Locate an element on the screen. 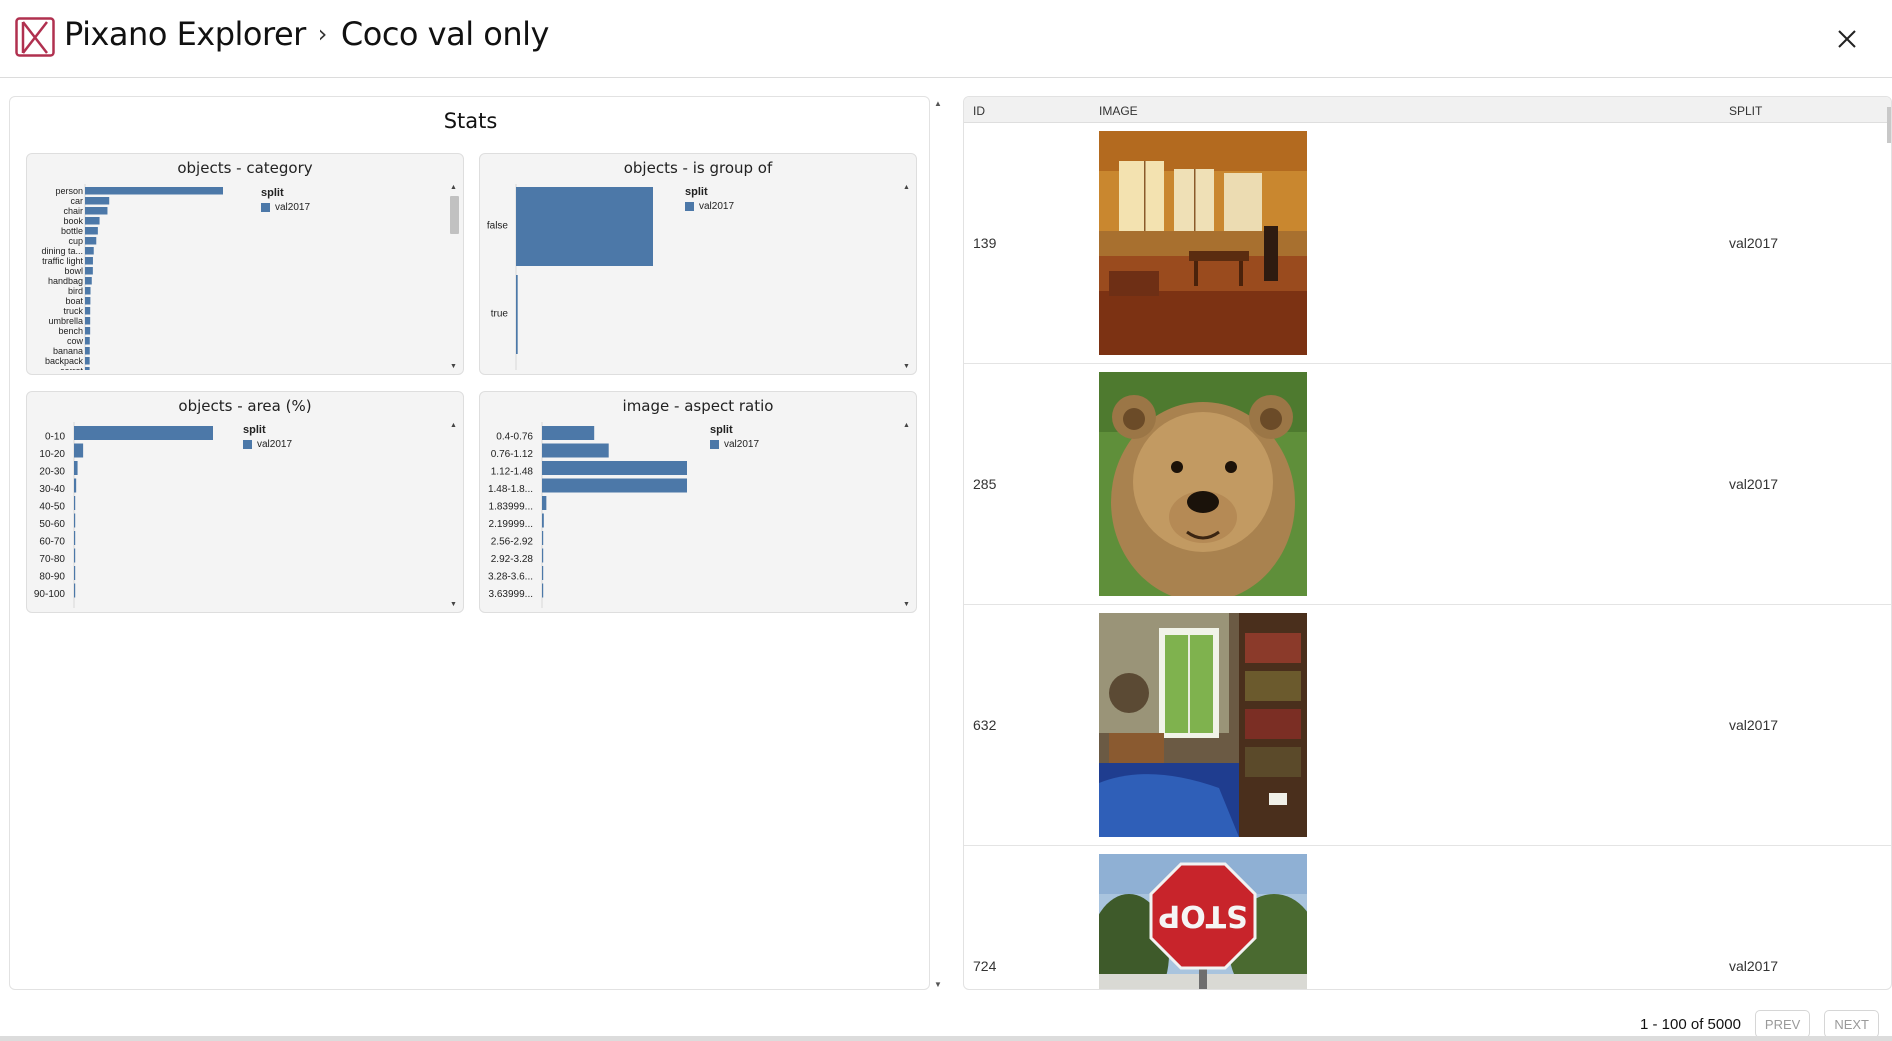  bar-3-63999- is located at coordinates (543, 590).